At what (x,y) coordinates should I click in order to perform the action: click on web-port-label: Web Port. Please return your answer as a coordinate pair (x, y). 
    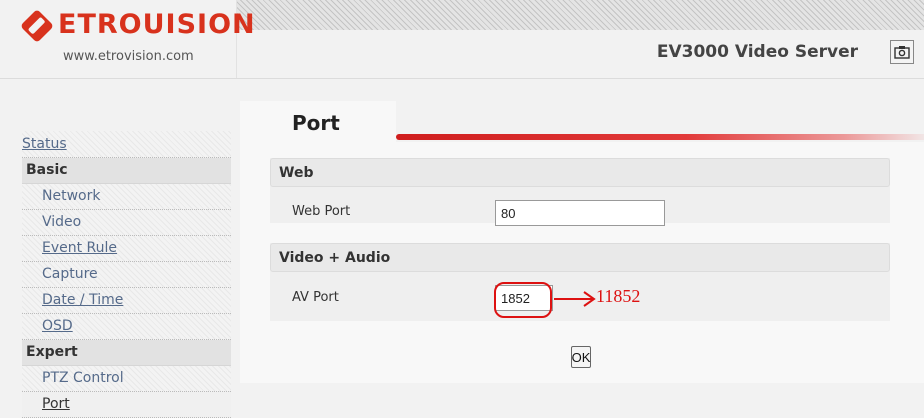
    Looking at the image, I should click on (321, 211).